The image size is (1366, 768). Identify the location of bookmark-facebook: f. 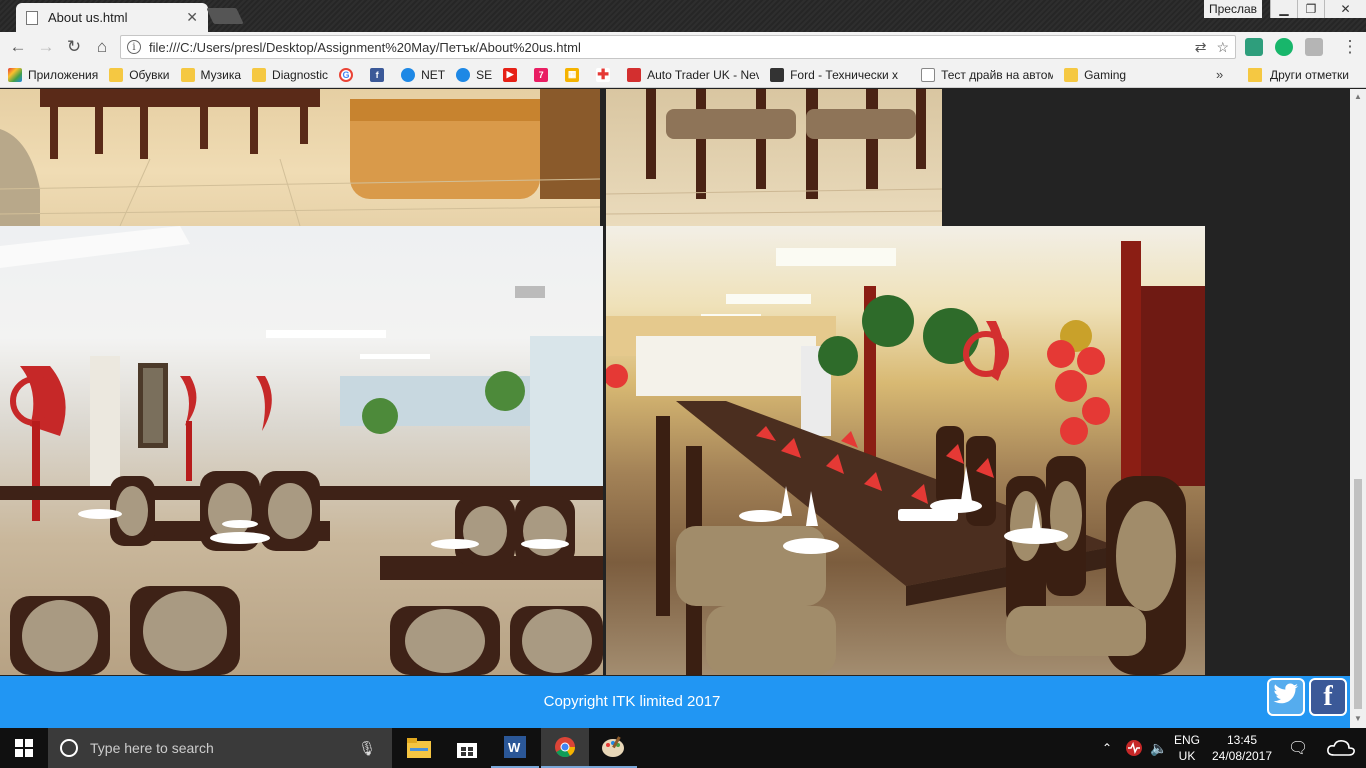
(380, 74).